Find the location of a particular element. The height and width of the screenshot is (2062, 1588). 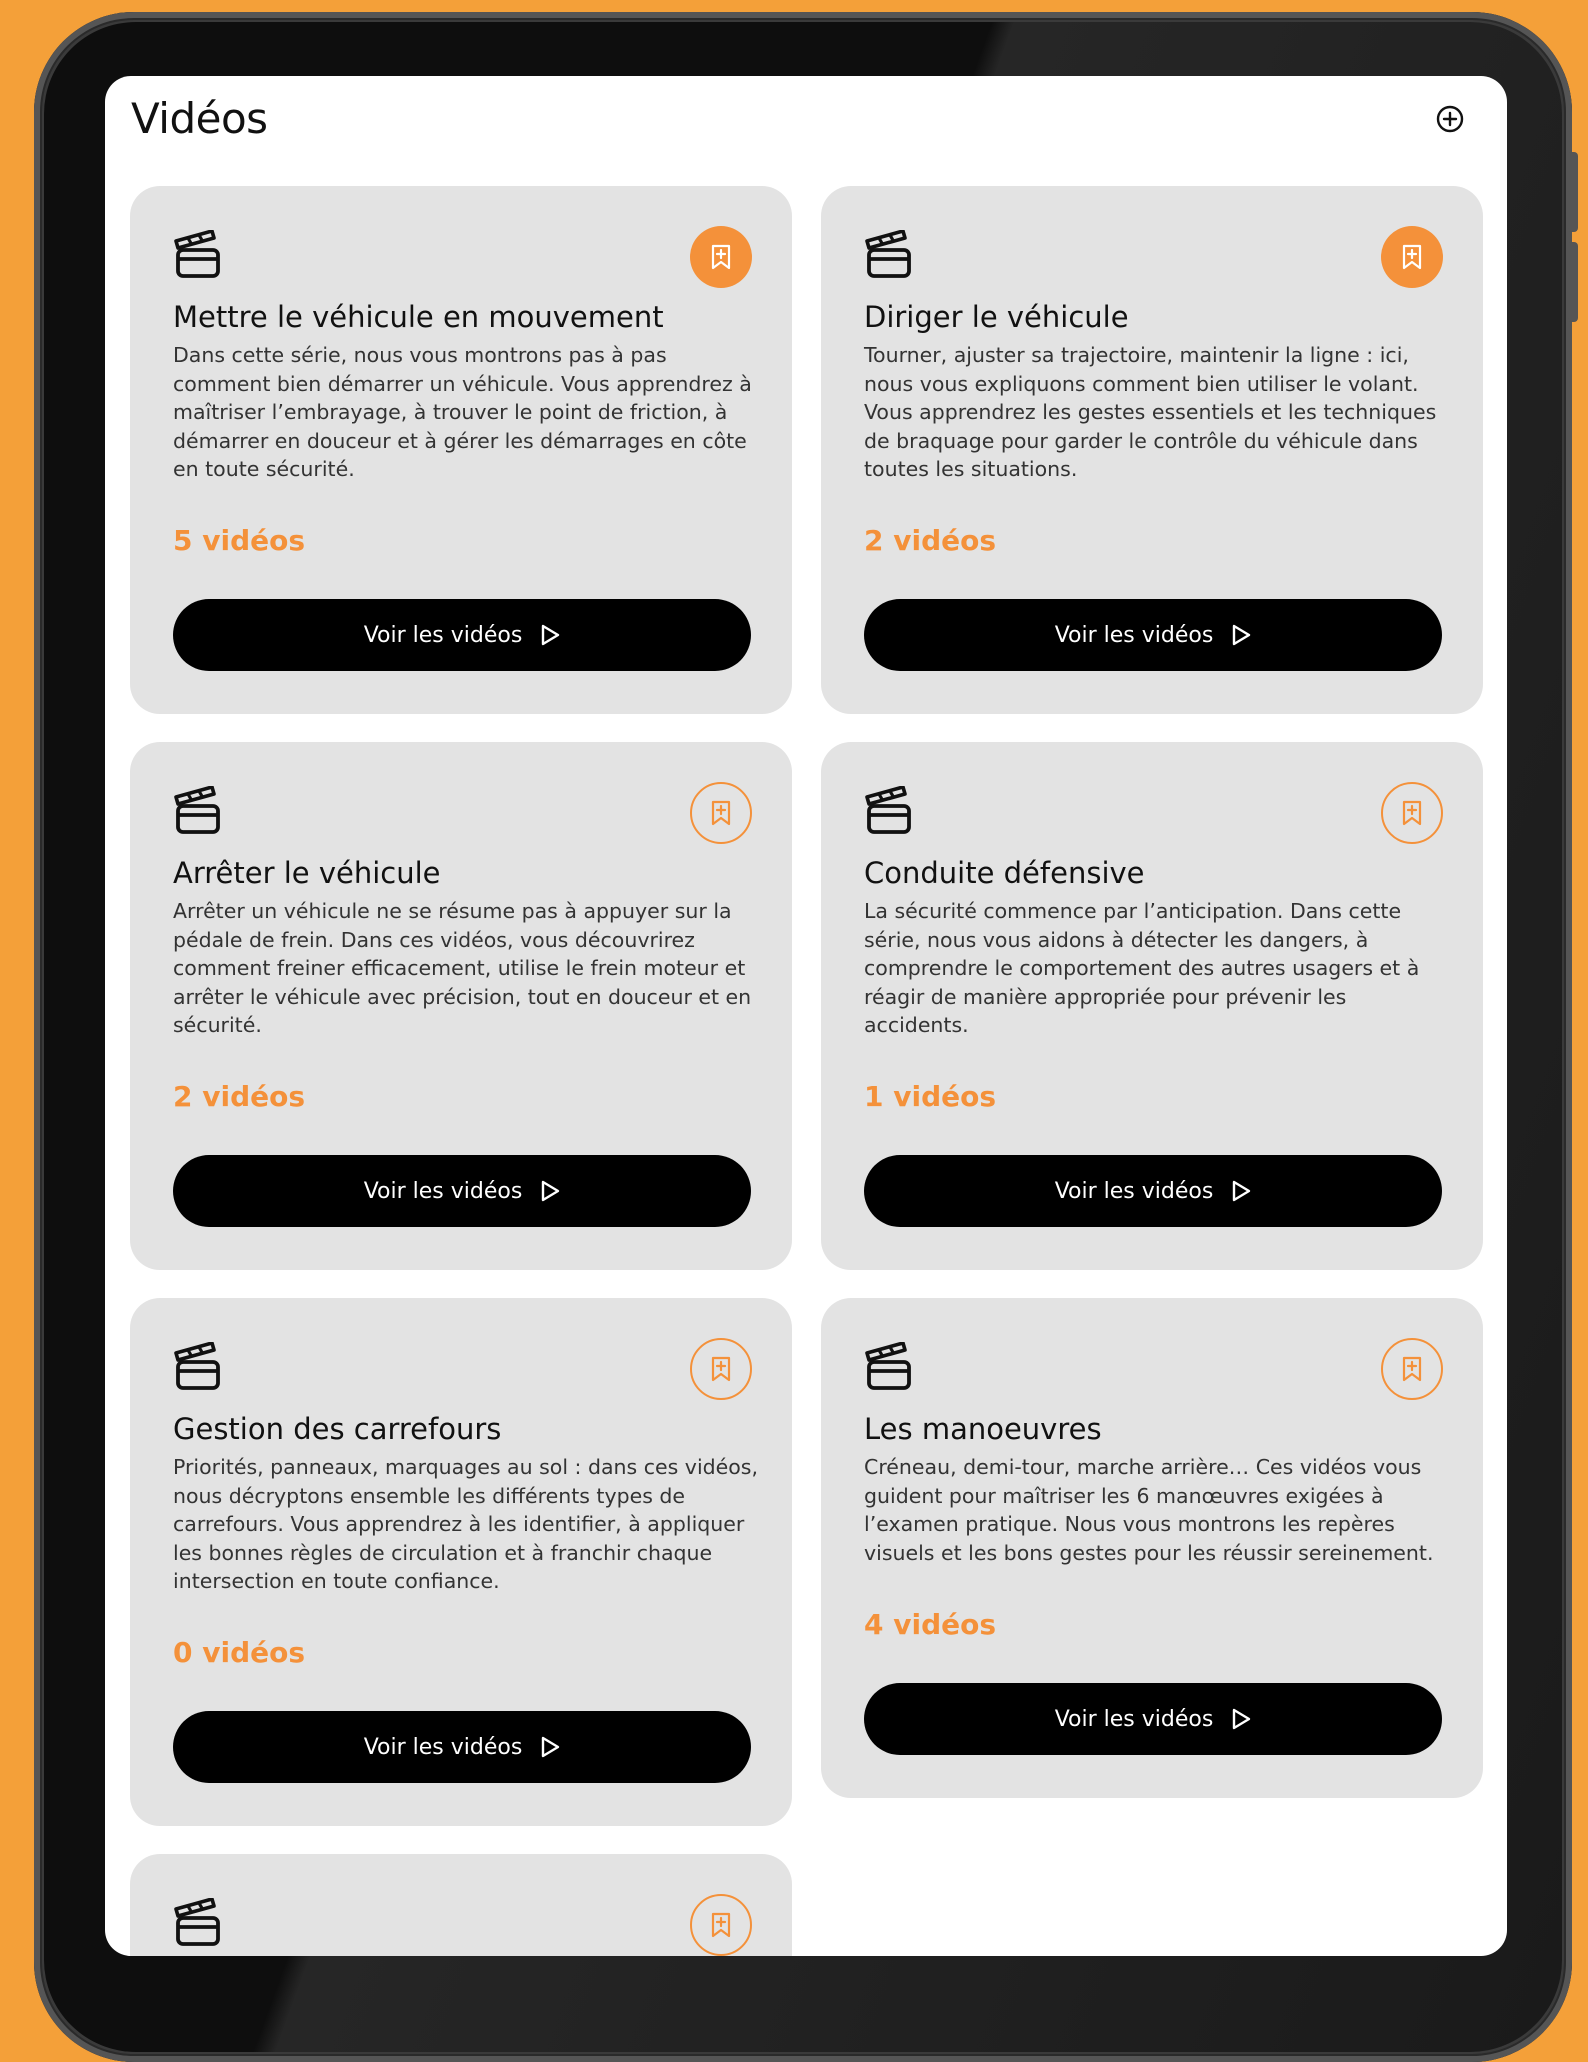

video-count: 4 vidéos is located at coordinates (930, 1624).